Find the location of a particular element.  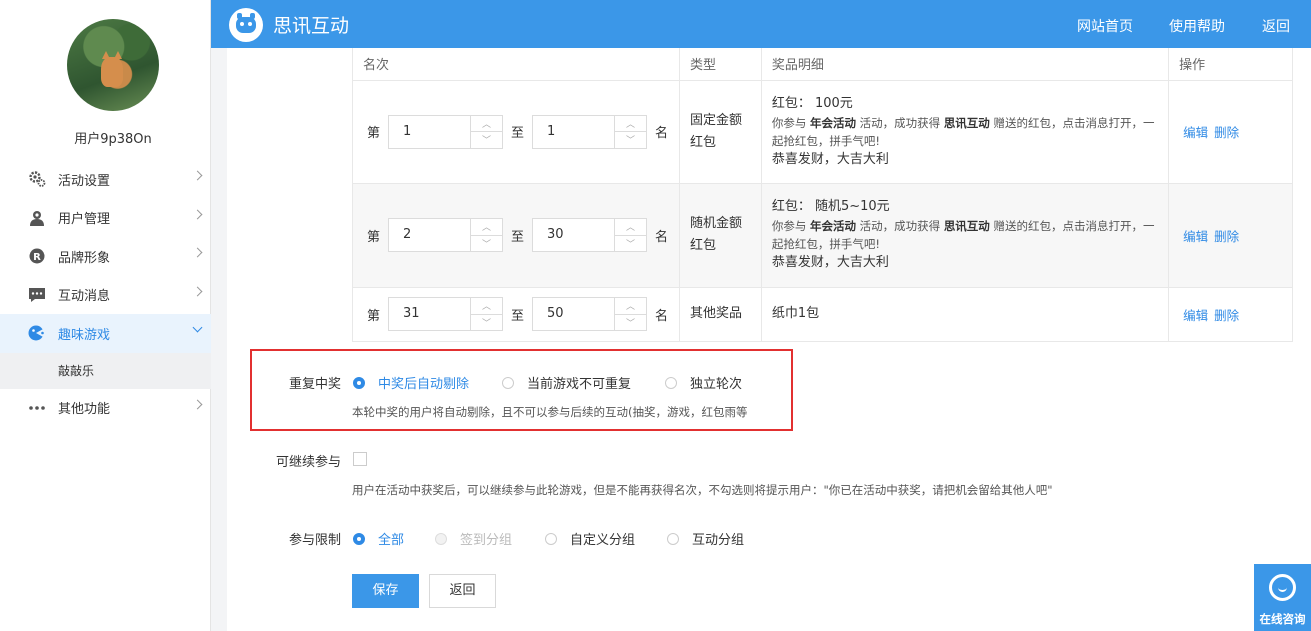

table-row: 第 31 ︿ ﹀ 至 50 ︿ ﹀ 名 其他奖品 纸巾1包 编辑 删除 is located at coordinates (822, 314).